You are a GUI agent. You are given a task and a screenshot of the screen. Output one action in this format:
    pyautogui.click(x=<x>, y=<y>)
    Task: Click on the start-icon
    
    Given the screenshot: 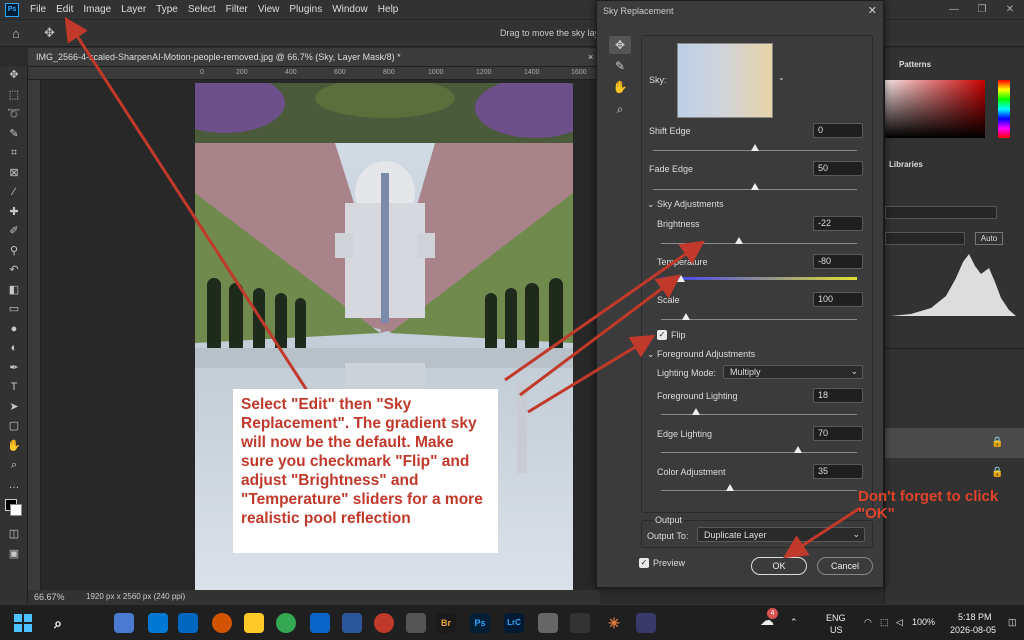 What is the action you would take?
    pyautogui.click(x=23, y=623)
    